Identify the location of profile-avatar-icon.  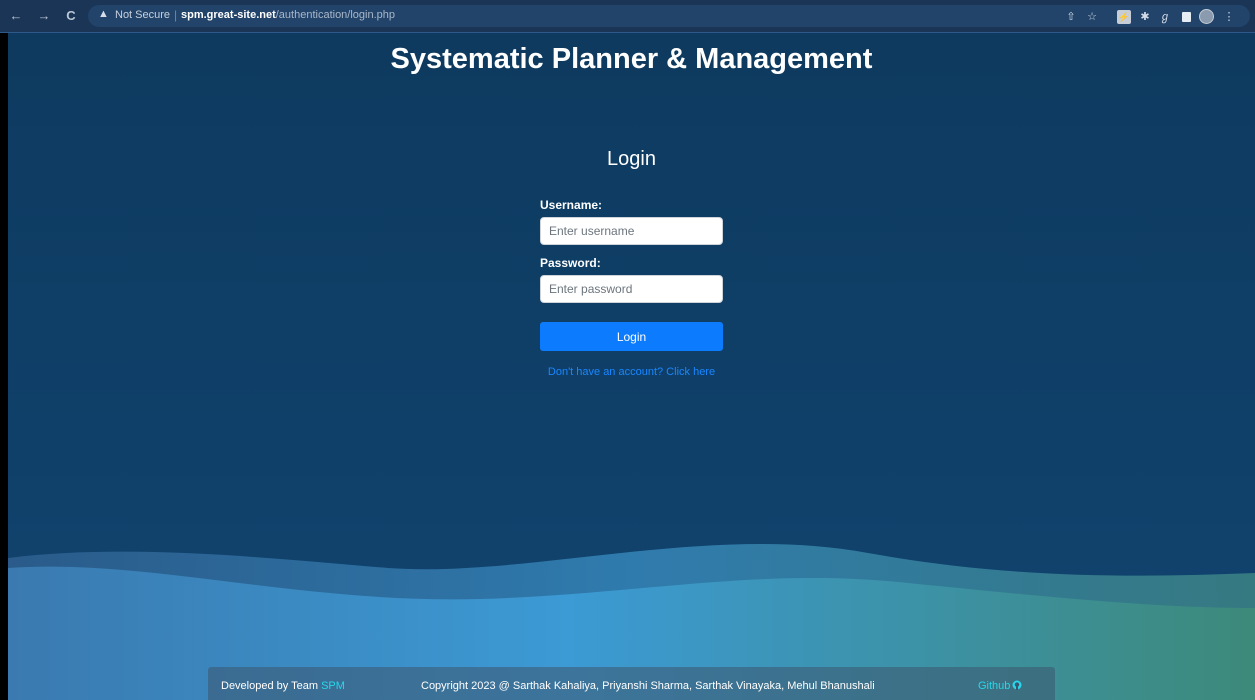
(1206, 16).